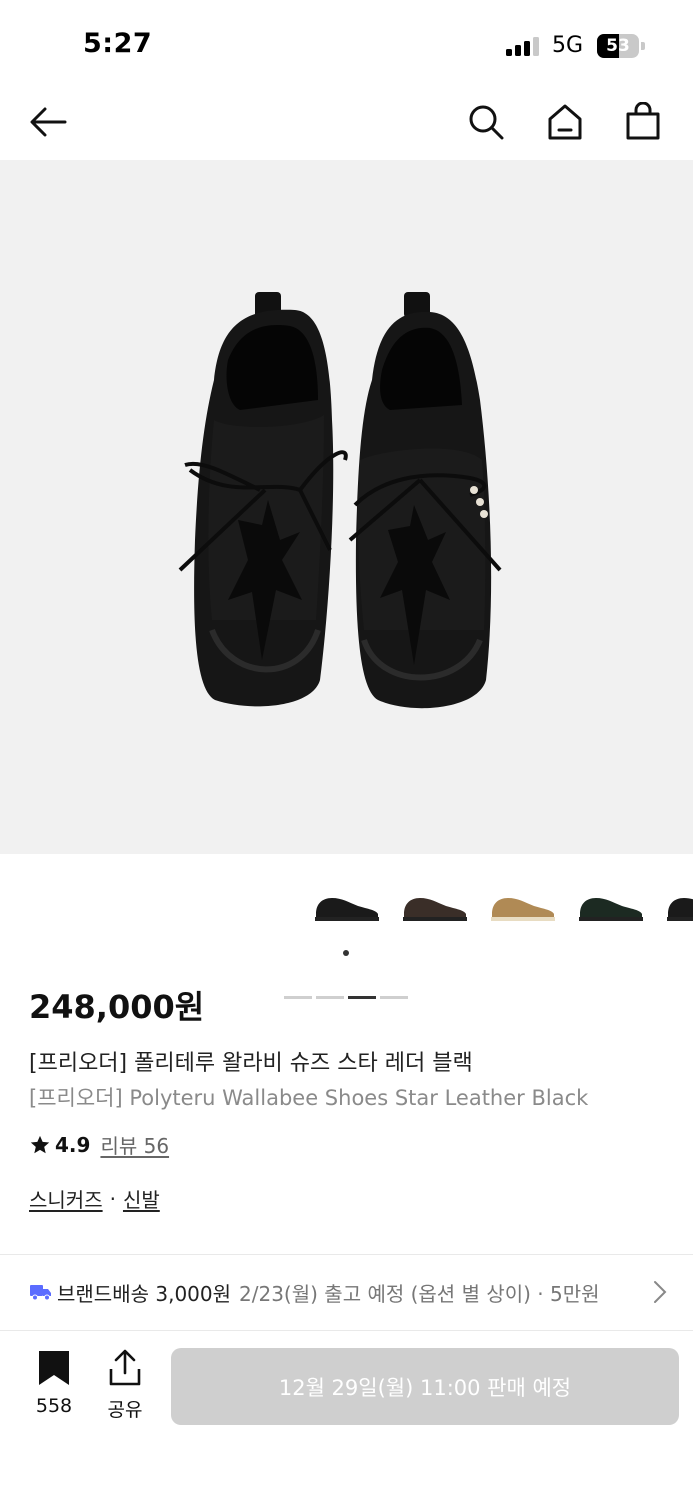  Describe the element at coordinates (522, 46) in the screenshot. I see `signal-icon` at that location.